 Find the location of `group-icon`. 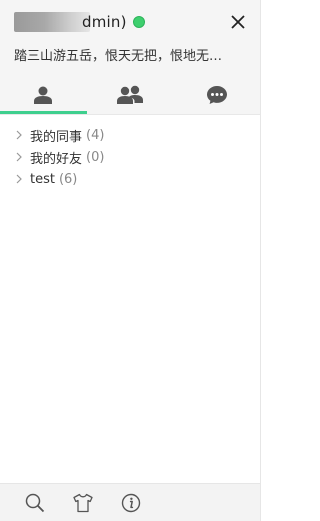

group-icon is located at coordinates (130, 94).